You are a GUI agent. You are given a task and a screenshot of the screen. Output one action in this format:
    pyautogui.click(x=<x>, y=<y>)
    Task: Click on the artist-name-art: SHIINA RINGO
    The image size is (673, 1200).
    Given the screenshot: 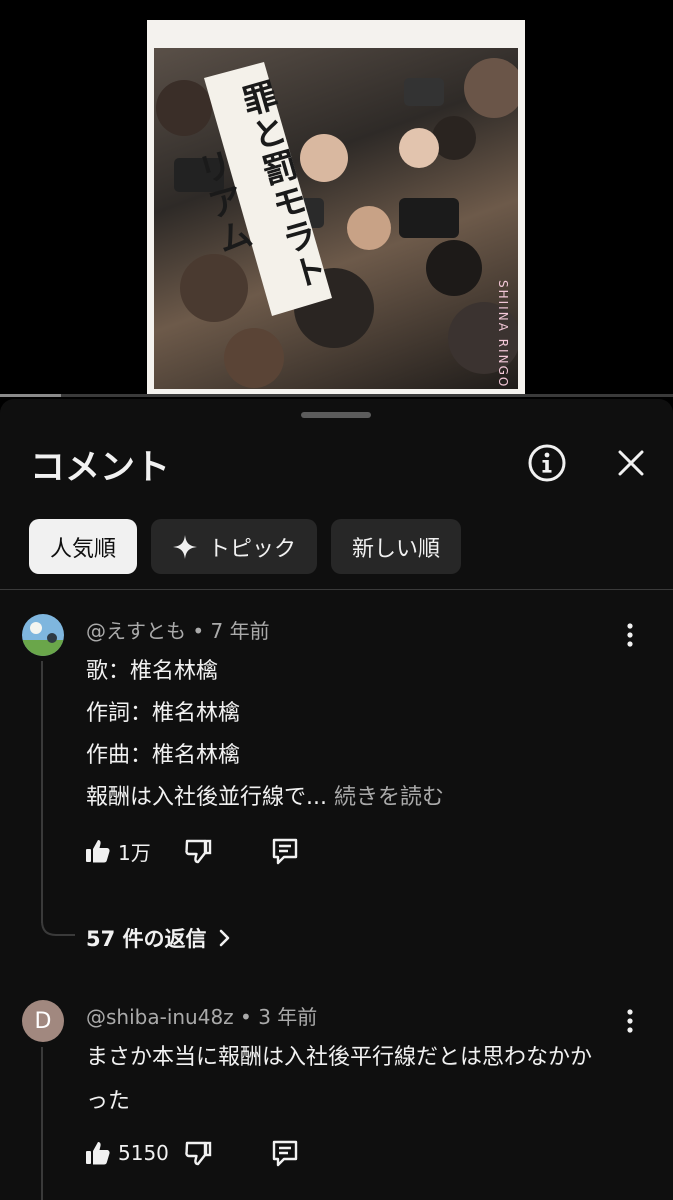 What is the action you would take?
    pyautogui.click(x=503, y=334)
    